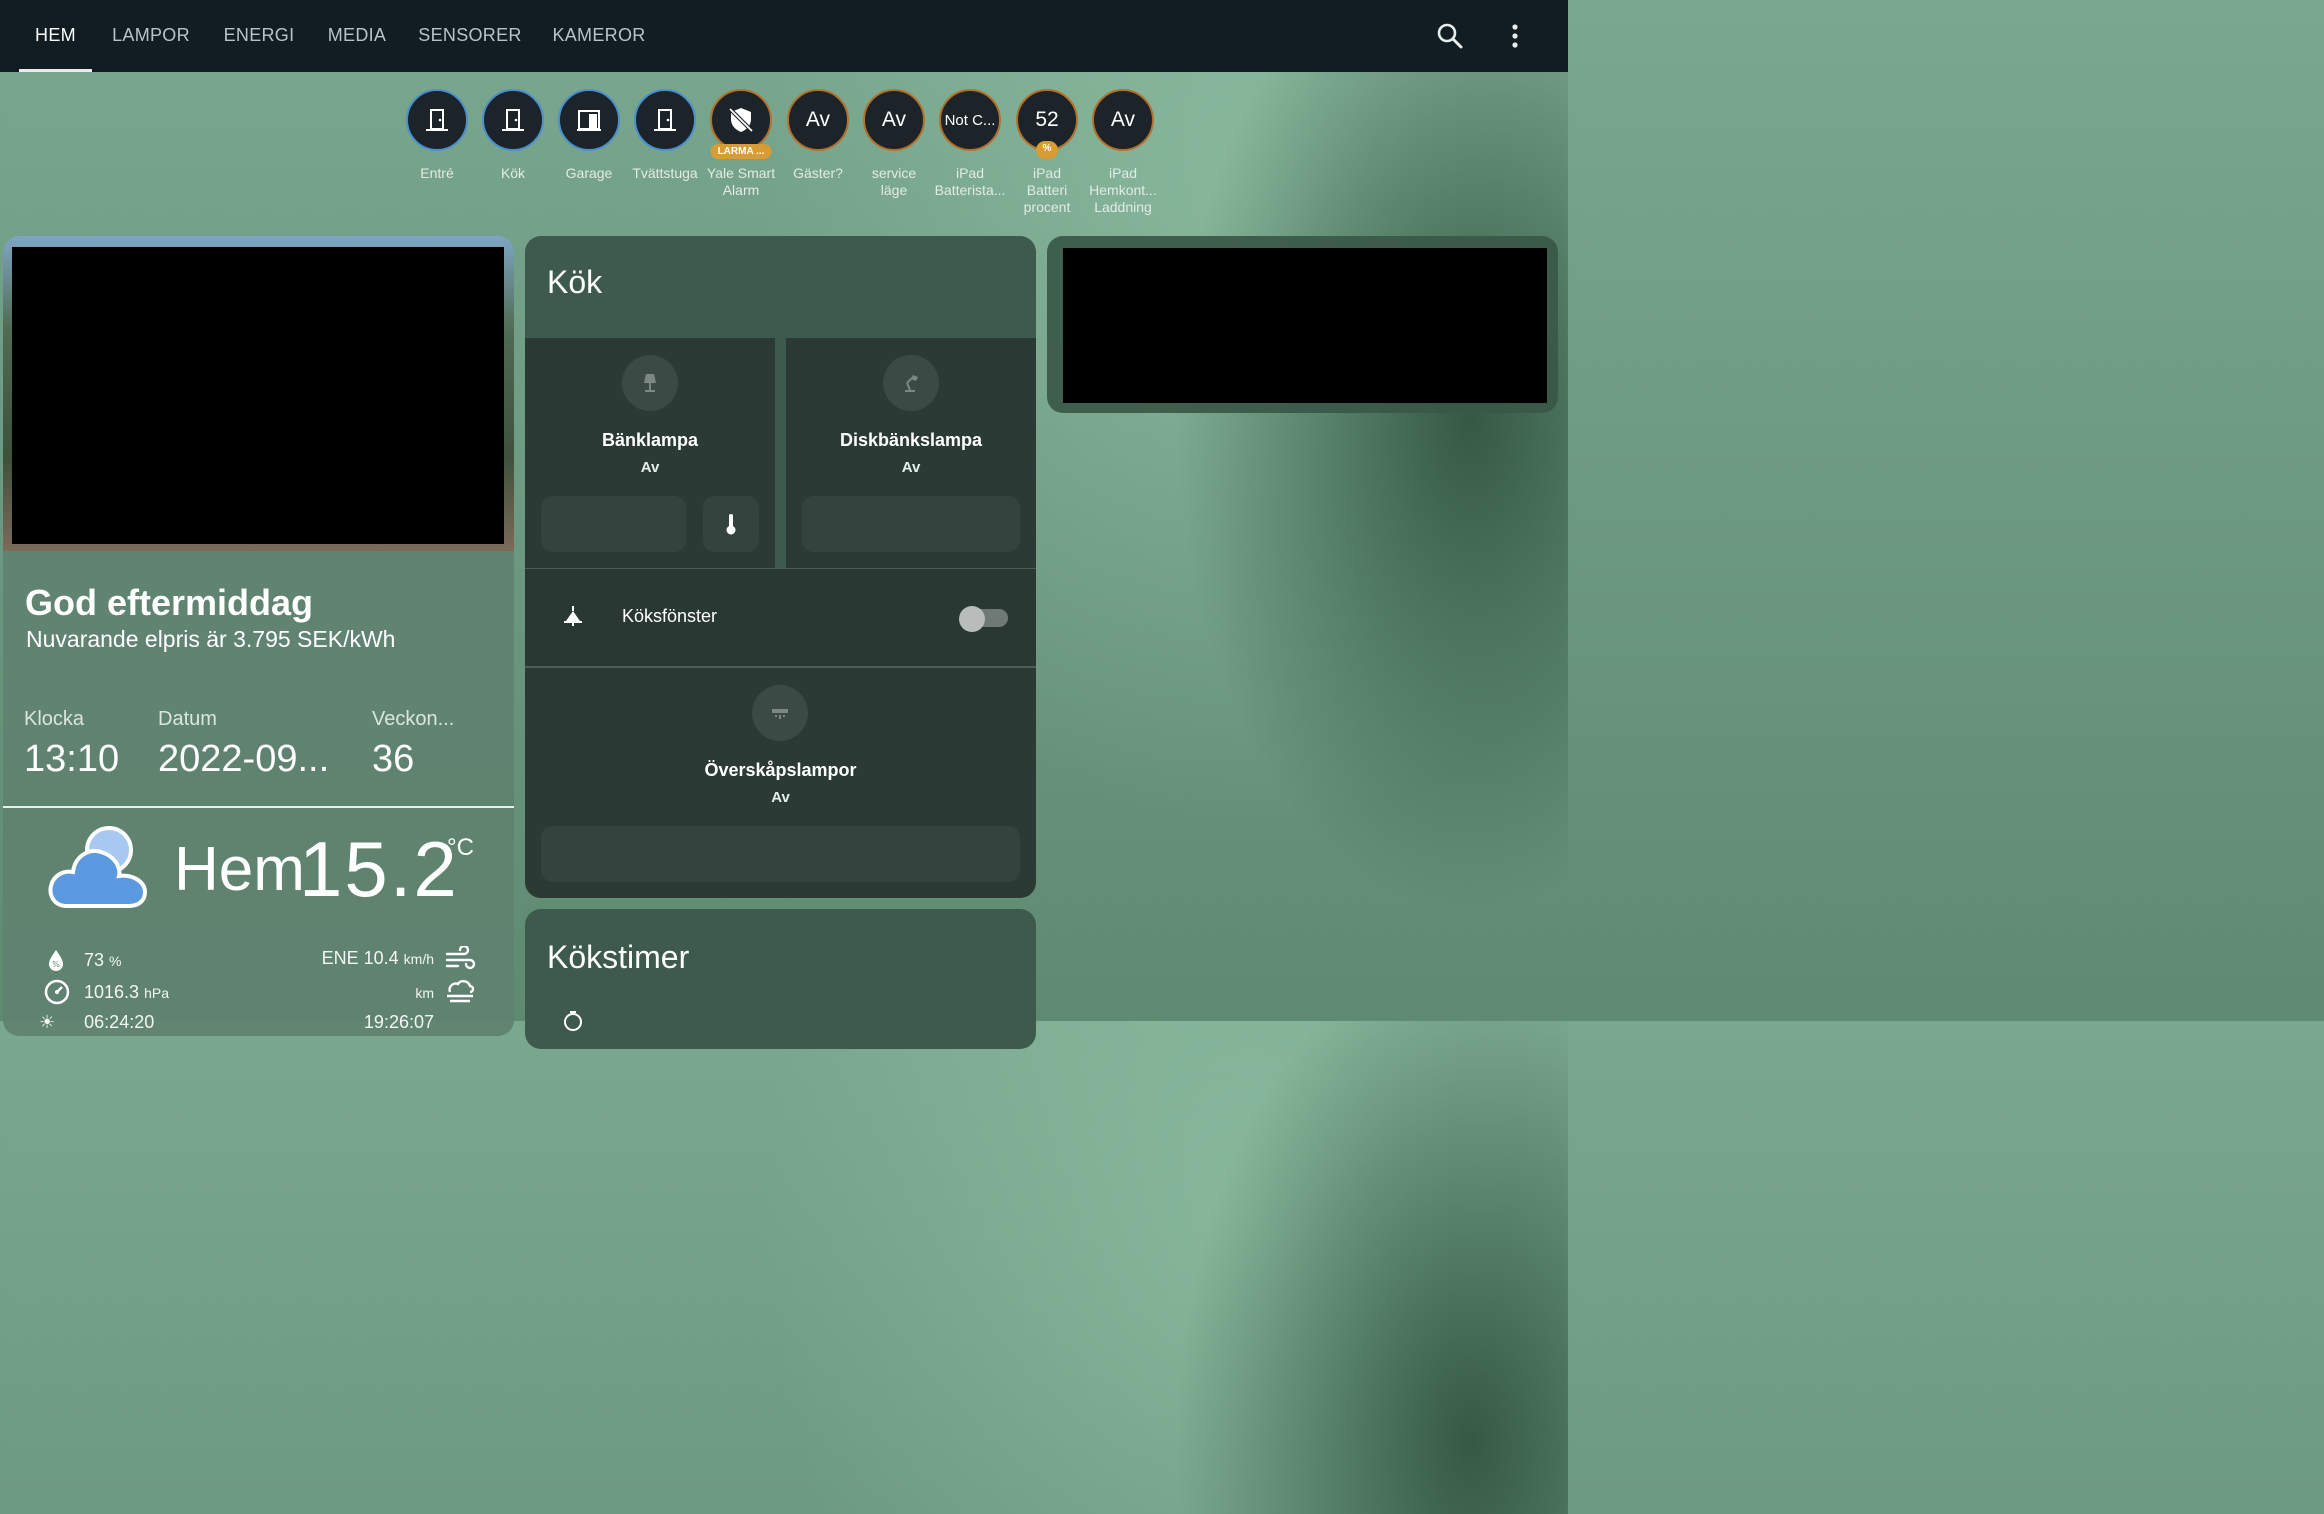 This screenshot has width=2324, height=1514. Describe the element at coordinates (379, 869) in the screenshot. I see `weather-temperature: 15.2` at that location.